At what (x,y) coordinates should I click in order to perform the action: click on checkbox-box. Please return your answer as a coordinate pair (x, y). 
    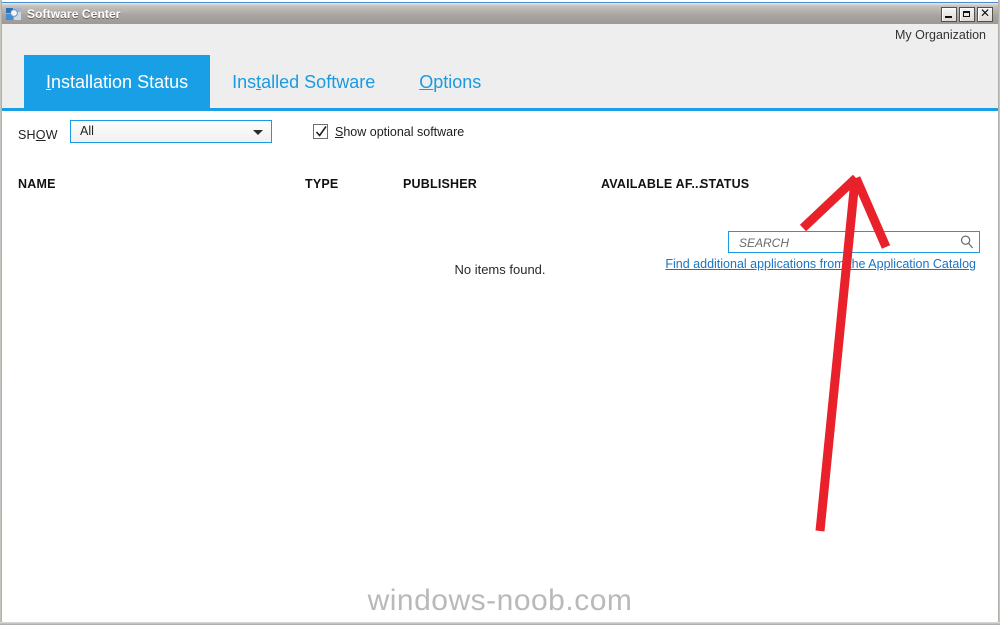
    Looking at the image, I should click on (320, 131).